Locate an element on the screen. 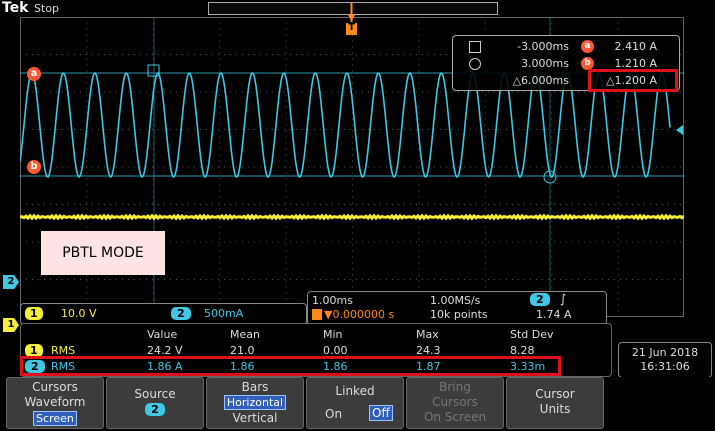  source-value: 2 is located at coordinates (155, 409).